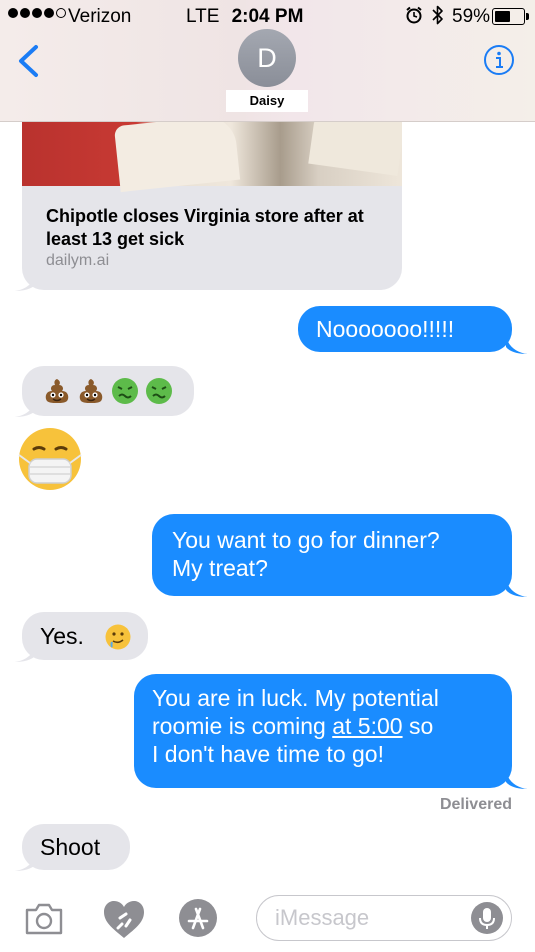  I want to click on message-input: iMessage, so click(384, 918).